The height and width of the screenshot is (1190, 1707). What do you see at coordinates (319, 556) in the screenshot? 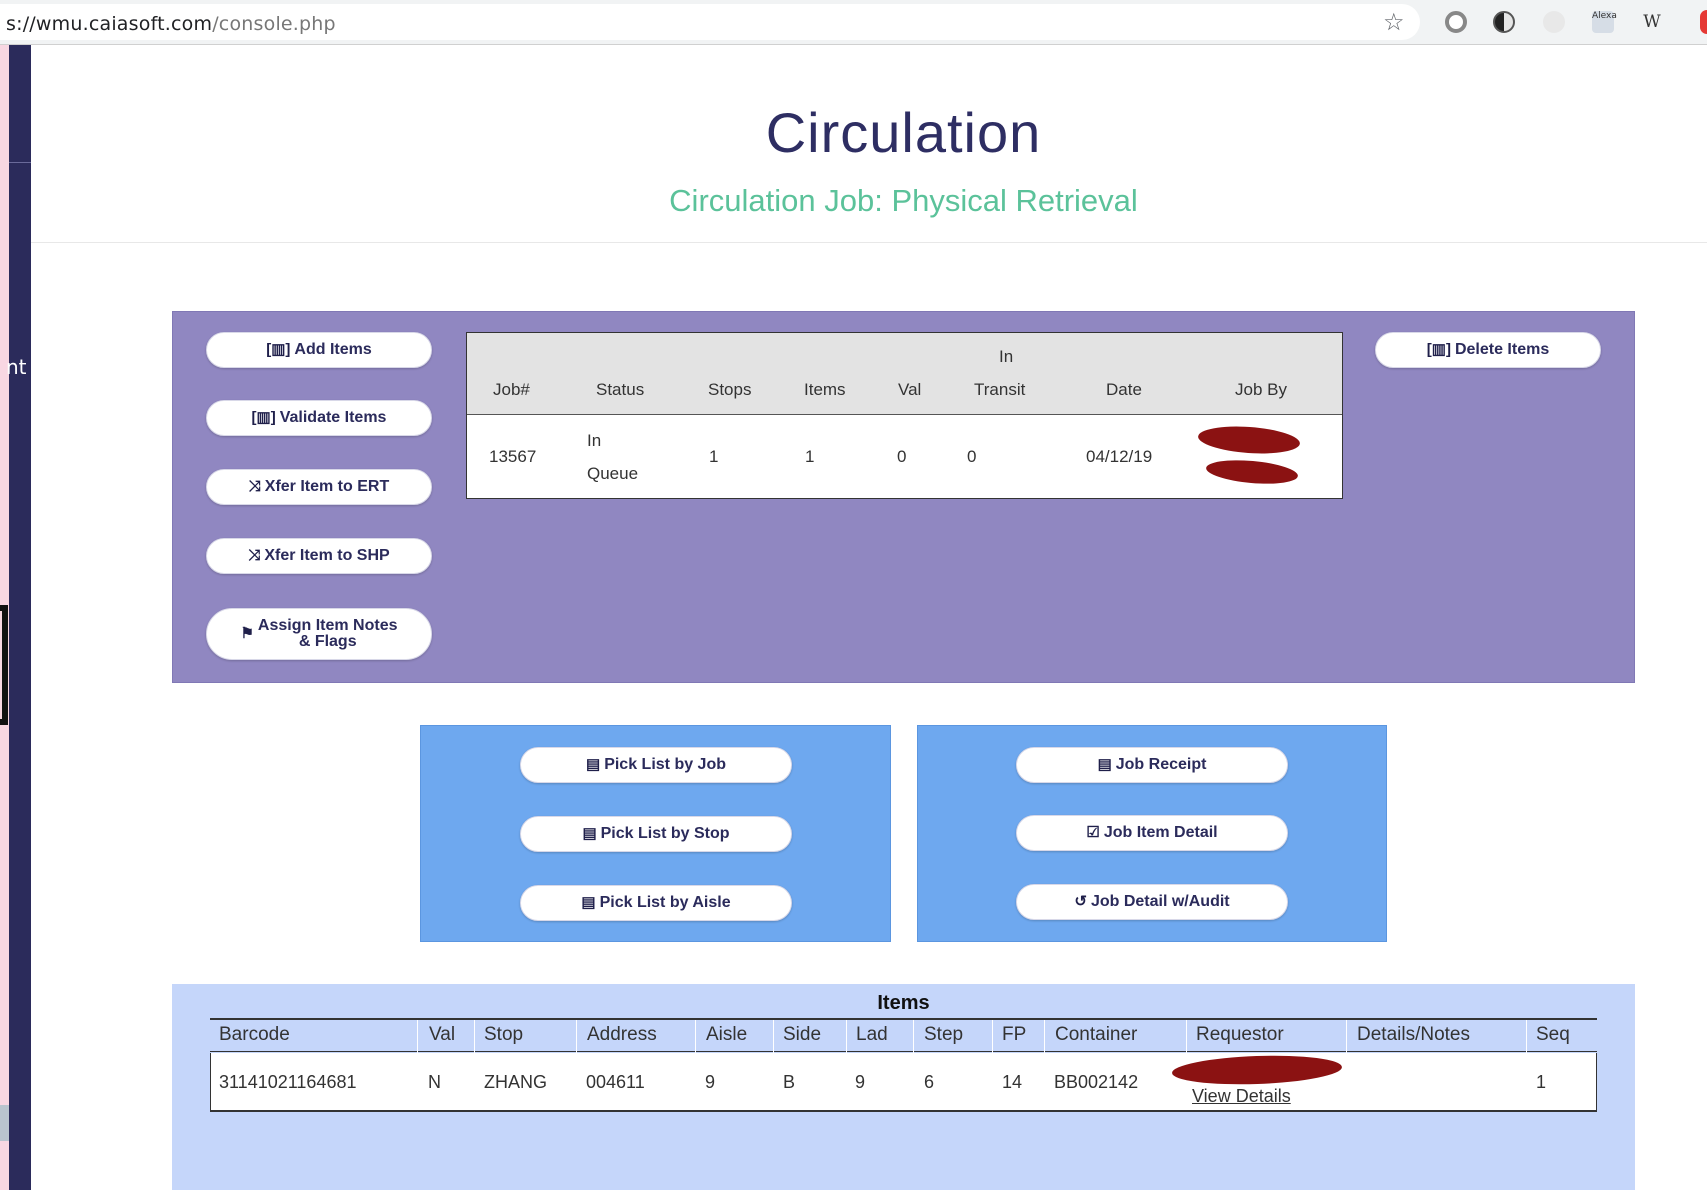
I see `xfer-item-to-shp-button: ⤨ Xfer Item to SHP` at bounding box center [319, 556].